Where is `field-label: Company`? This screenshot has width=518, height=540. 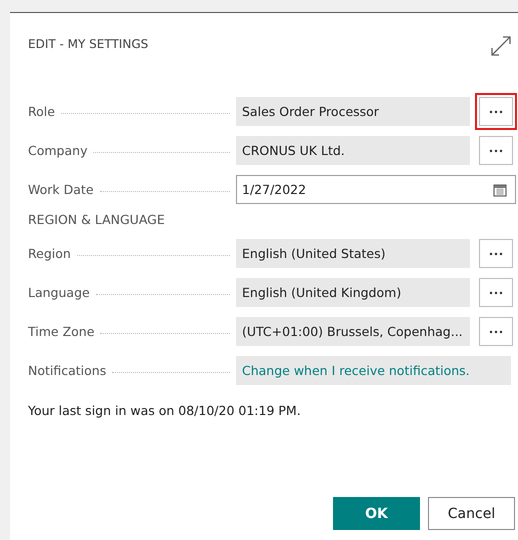 field-label: Company is located at coordinates (58, 150).